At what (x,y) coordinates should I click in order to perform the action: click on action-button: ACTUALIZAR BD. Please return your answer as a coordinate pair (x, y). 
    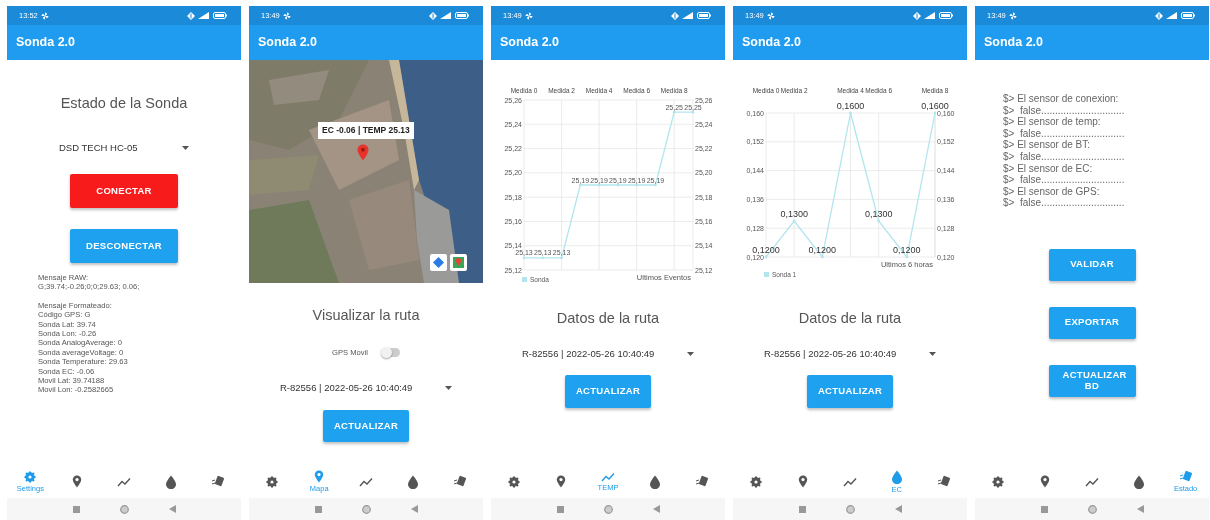
    Looking at the image, I should click on (1092, 380).